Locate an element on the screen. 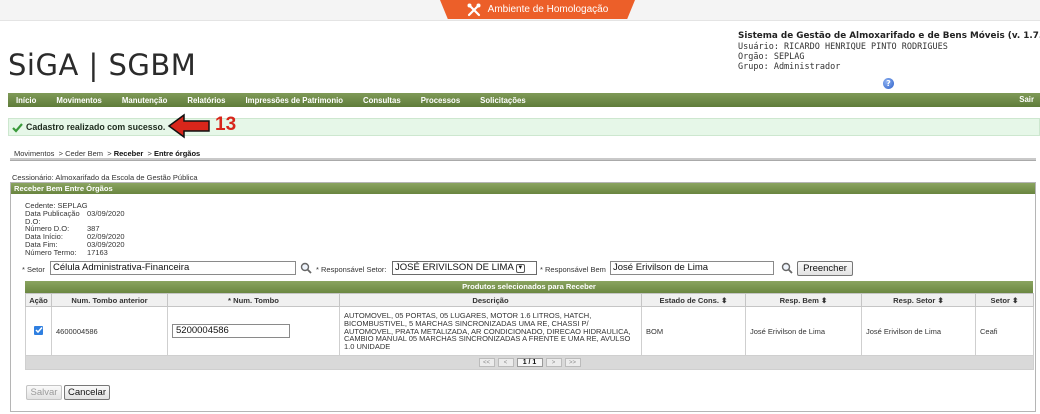  save-button: Salvar is located at coordinates (44, 392).